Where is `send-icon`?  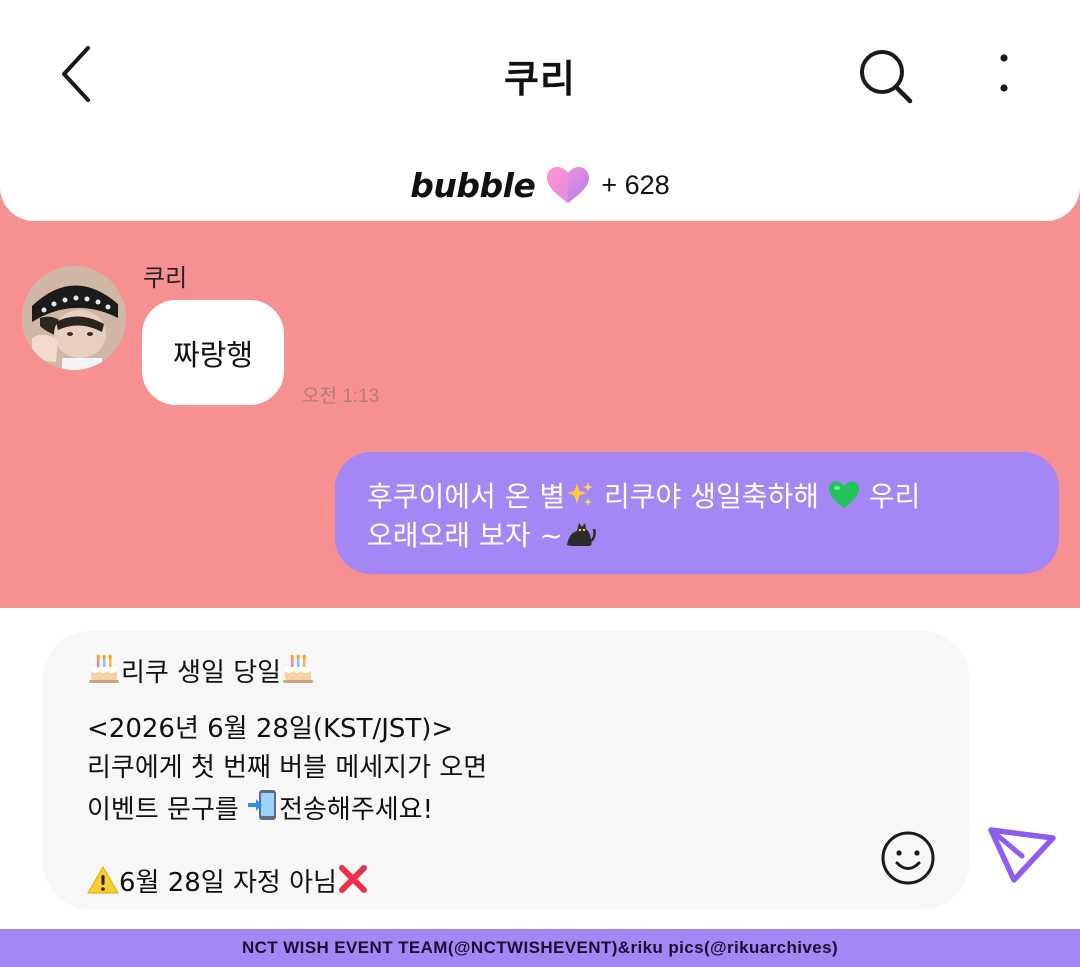 send-icon is located at coordinates (1022, 855).